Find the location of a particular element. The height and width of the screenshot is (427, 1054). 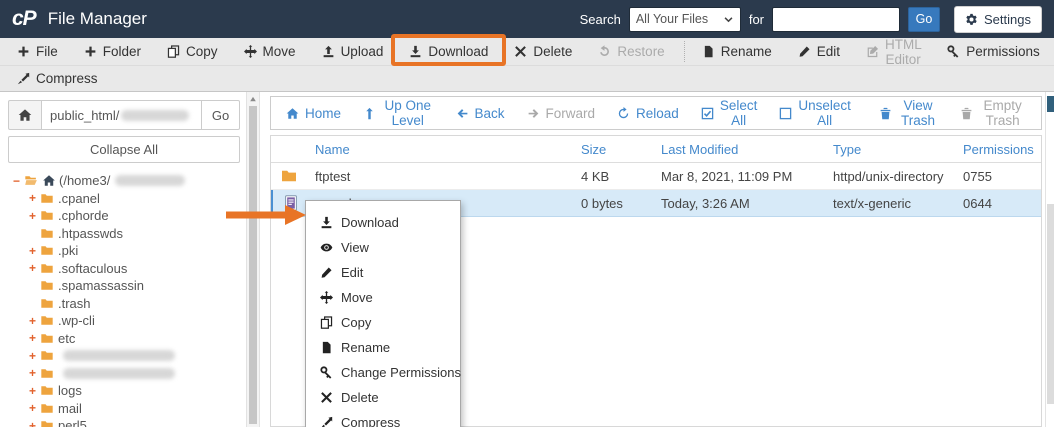

context-menu-item: Copy is located at coordinates (383, 322).